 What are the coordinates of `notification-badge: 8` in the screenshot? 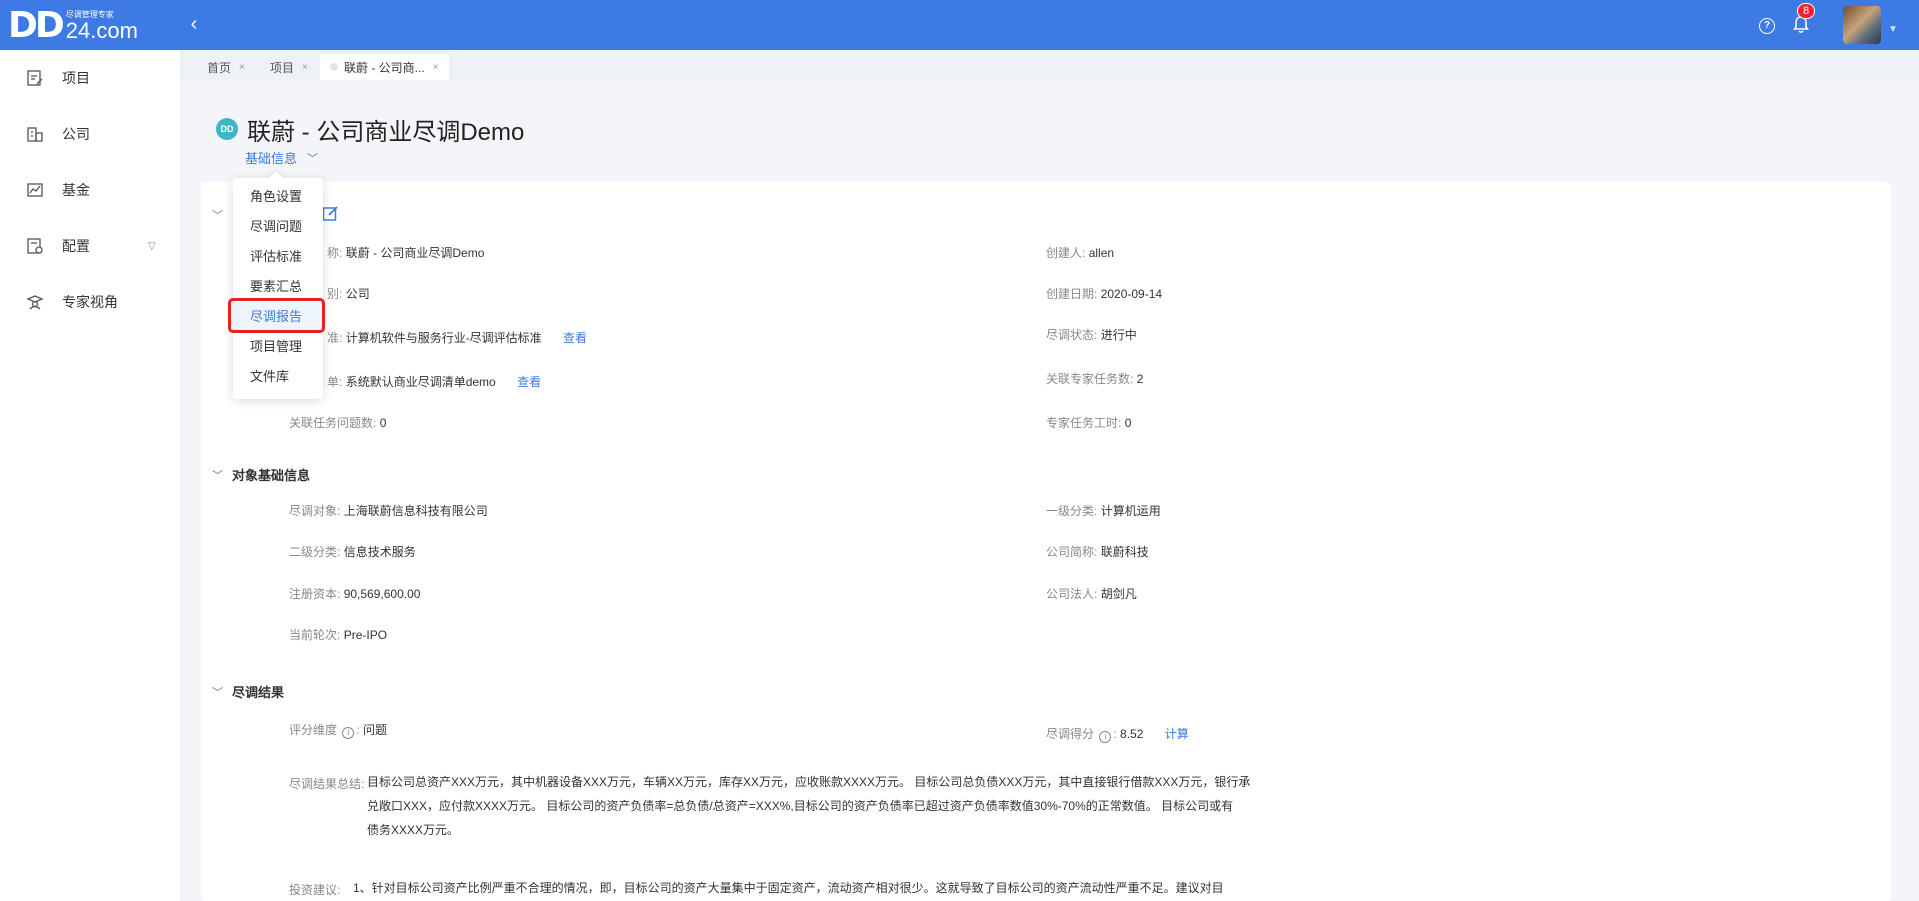 It's located at (1806, 11).